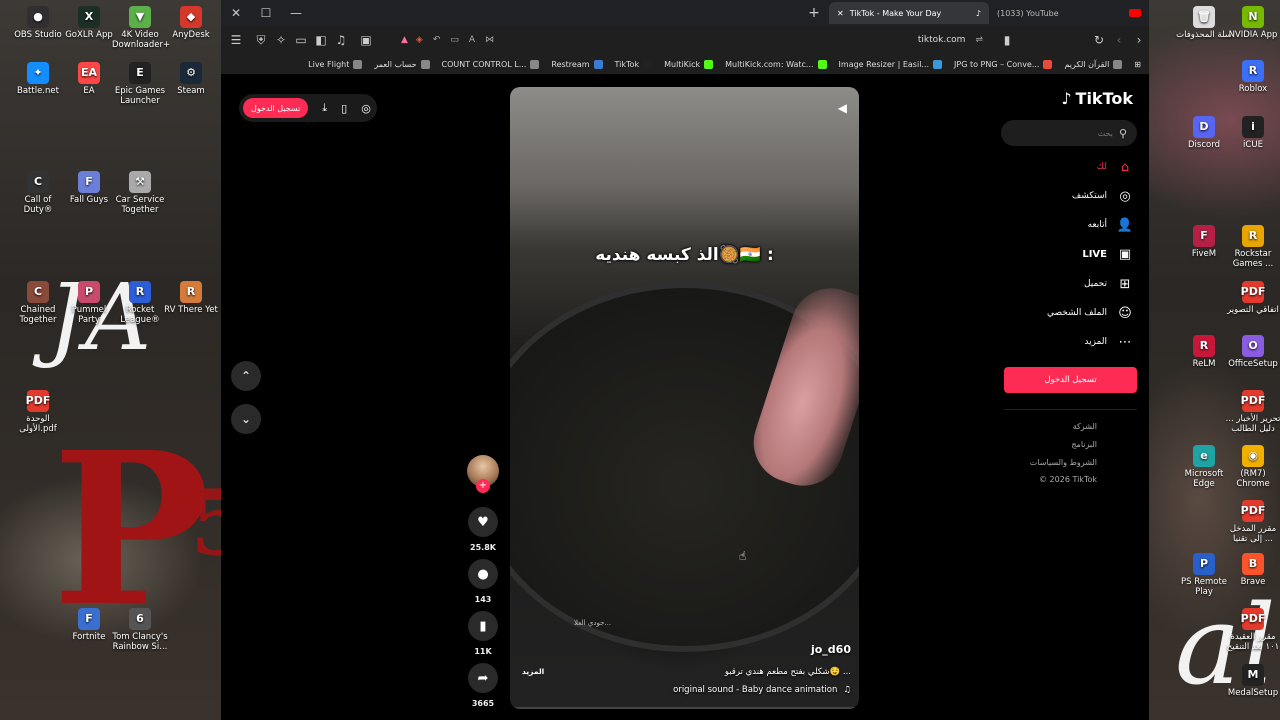 Image resolution: width=1280 pixels, height=720 pixels. What do you see at coordinates (296, 13) in the screenshot?
I see `minimize-window-button: —` at bounding box center [296, 13].